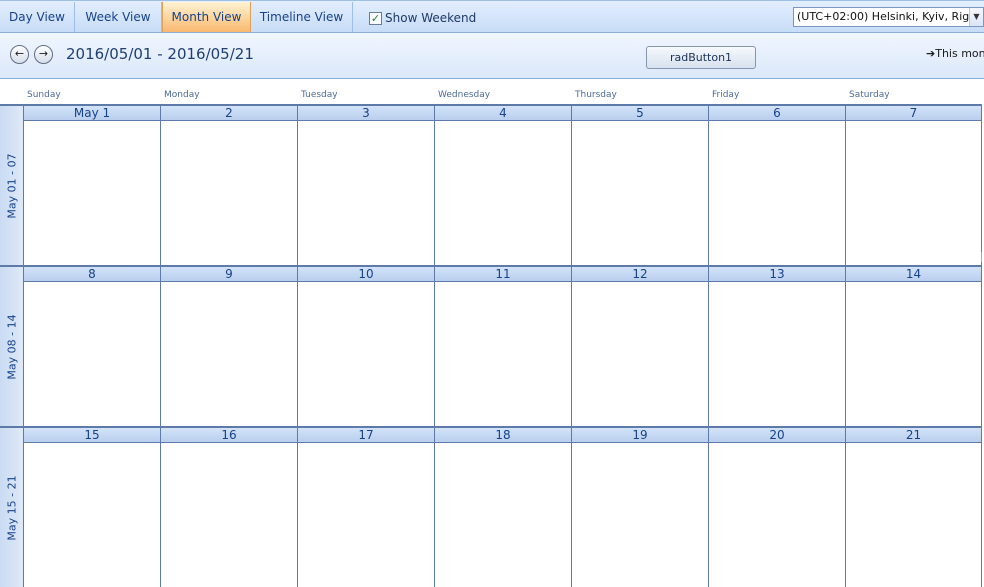 This screenshot has height=587, width=984. I want to click on day-header: 19, so click(640, 435).